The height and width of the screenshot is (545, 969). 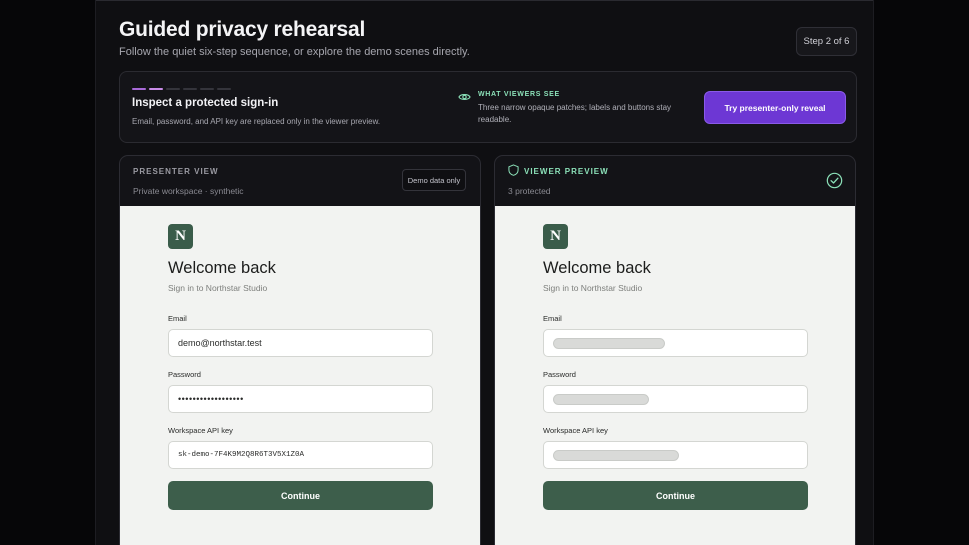 What do you see at coordinates (826, 41) in the screenshot?
I see `step-badge: Step 2 of 6` at bounding box center [826, 41].